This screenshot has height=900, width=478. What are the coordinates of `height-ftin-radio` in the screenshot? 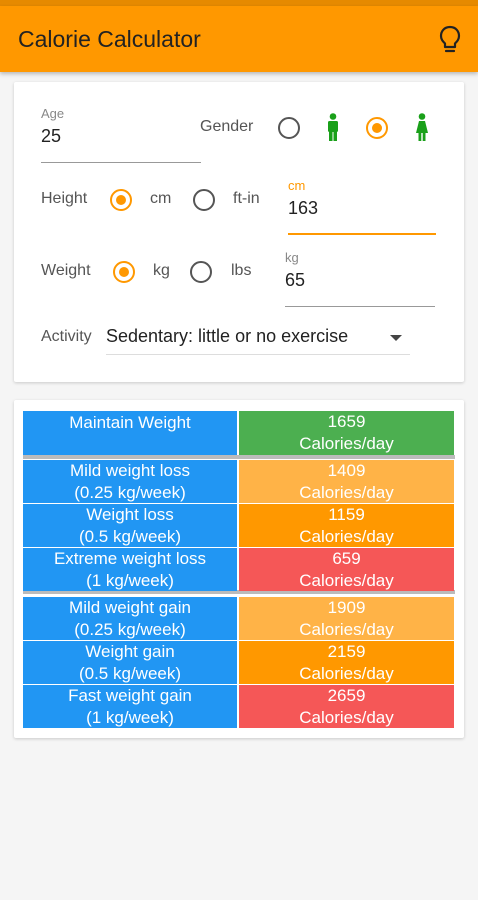 It's located at (204, 200).